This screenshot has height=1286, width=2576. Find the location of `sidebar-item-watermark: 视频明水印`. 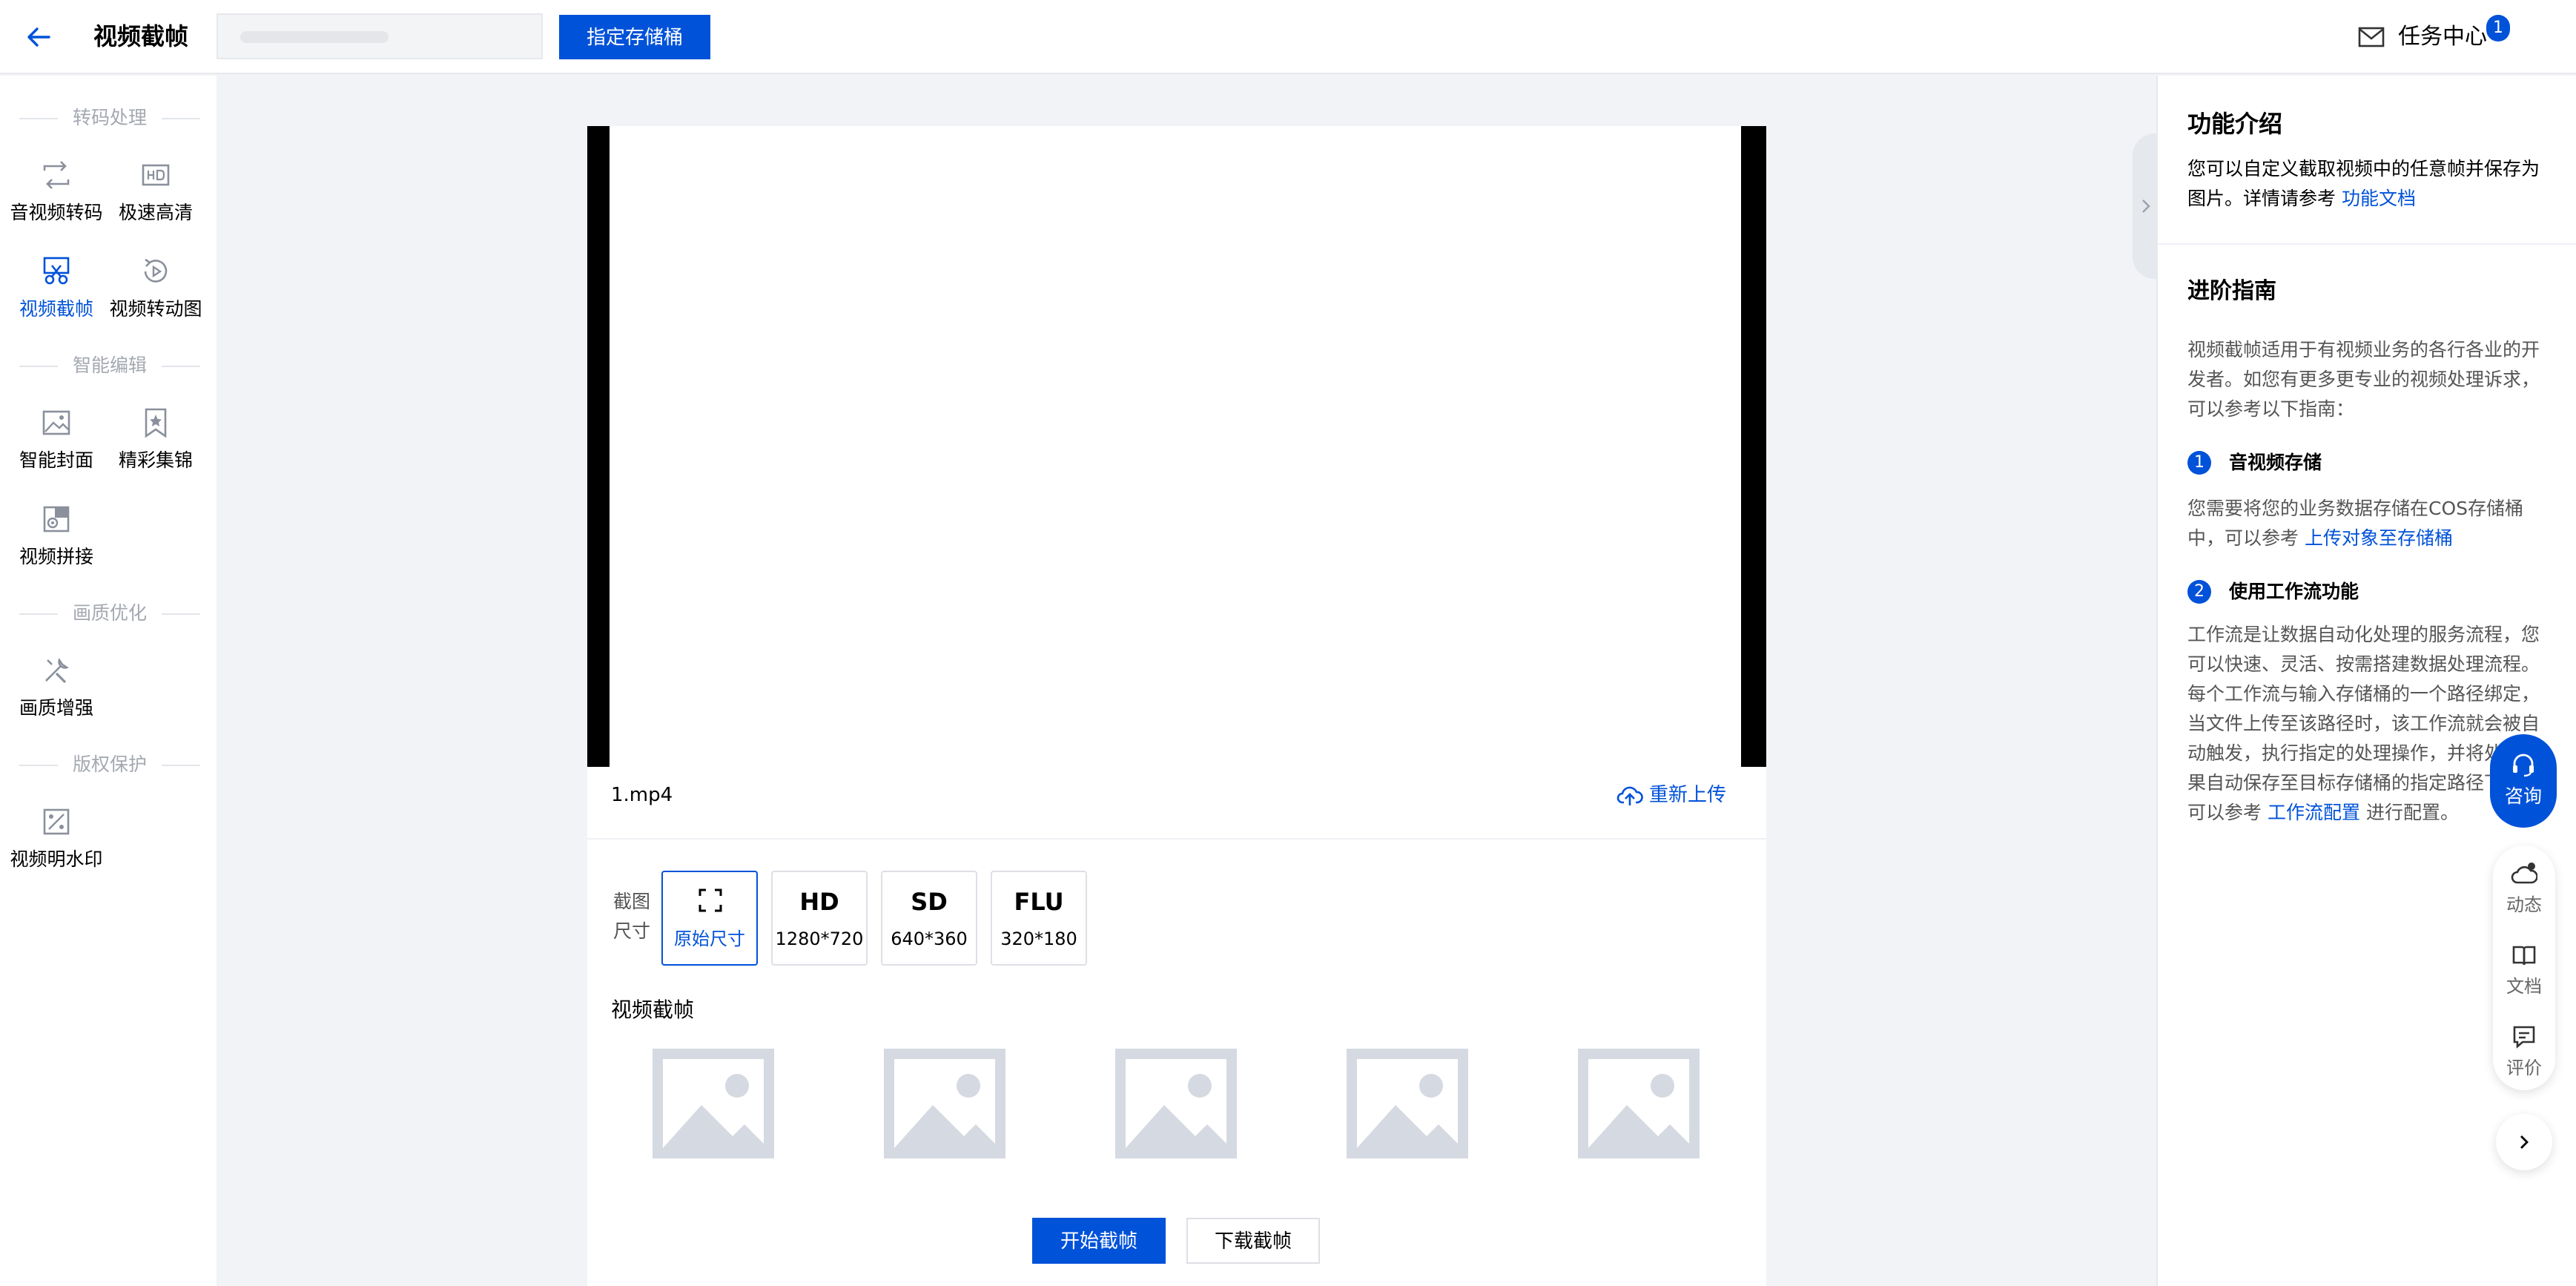

sidebar-item-watermark: 视频明水印 is located at coordinates (56, 842).